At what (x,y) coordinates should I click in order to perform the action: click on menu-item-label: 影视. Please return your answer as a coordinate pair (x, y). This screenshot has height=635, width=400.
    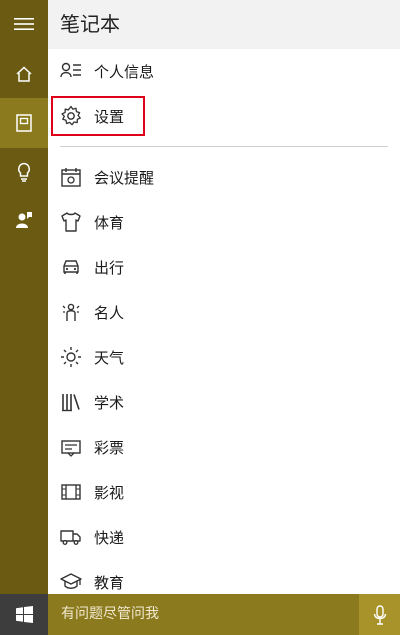
    Looking at the image, I should click on (109, 492).